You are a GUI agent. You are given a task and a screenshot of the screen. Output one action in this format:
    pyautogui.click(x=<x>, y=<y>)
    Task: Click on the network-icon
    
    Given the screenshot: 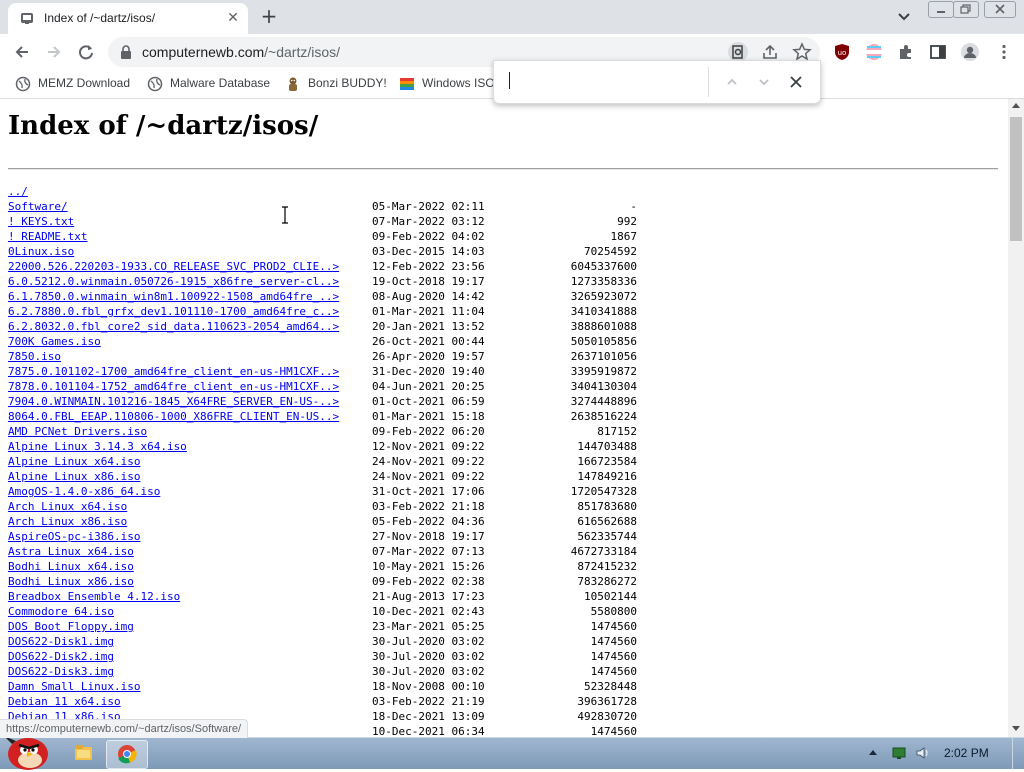 What is the action you would take?
    pyautogui.click(x=899, y=753)
    